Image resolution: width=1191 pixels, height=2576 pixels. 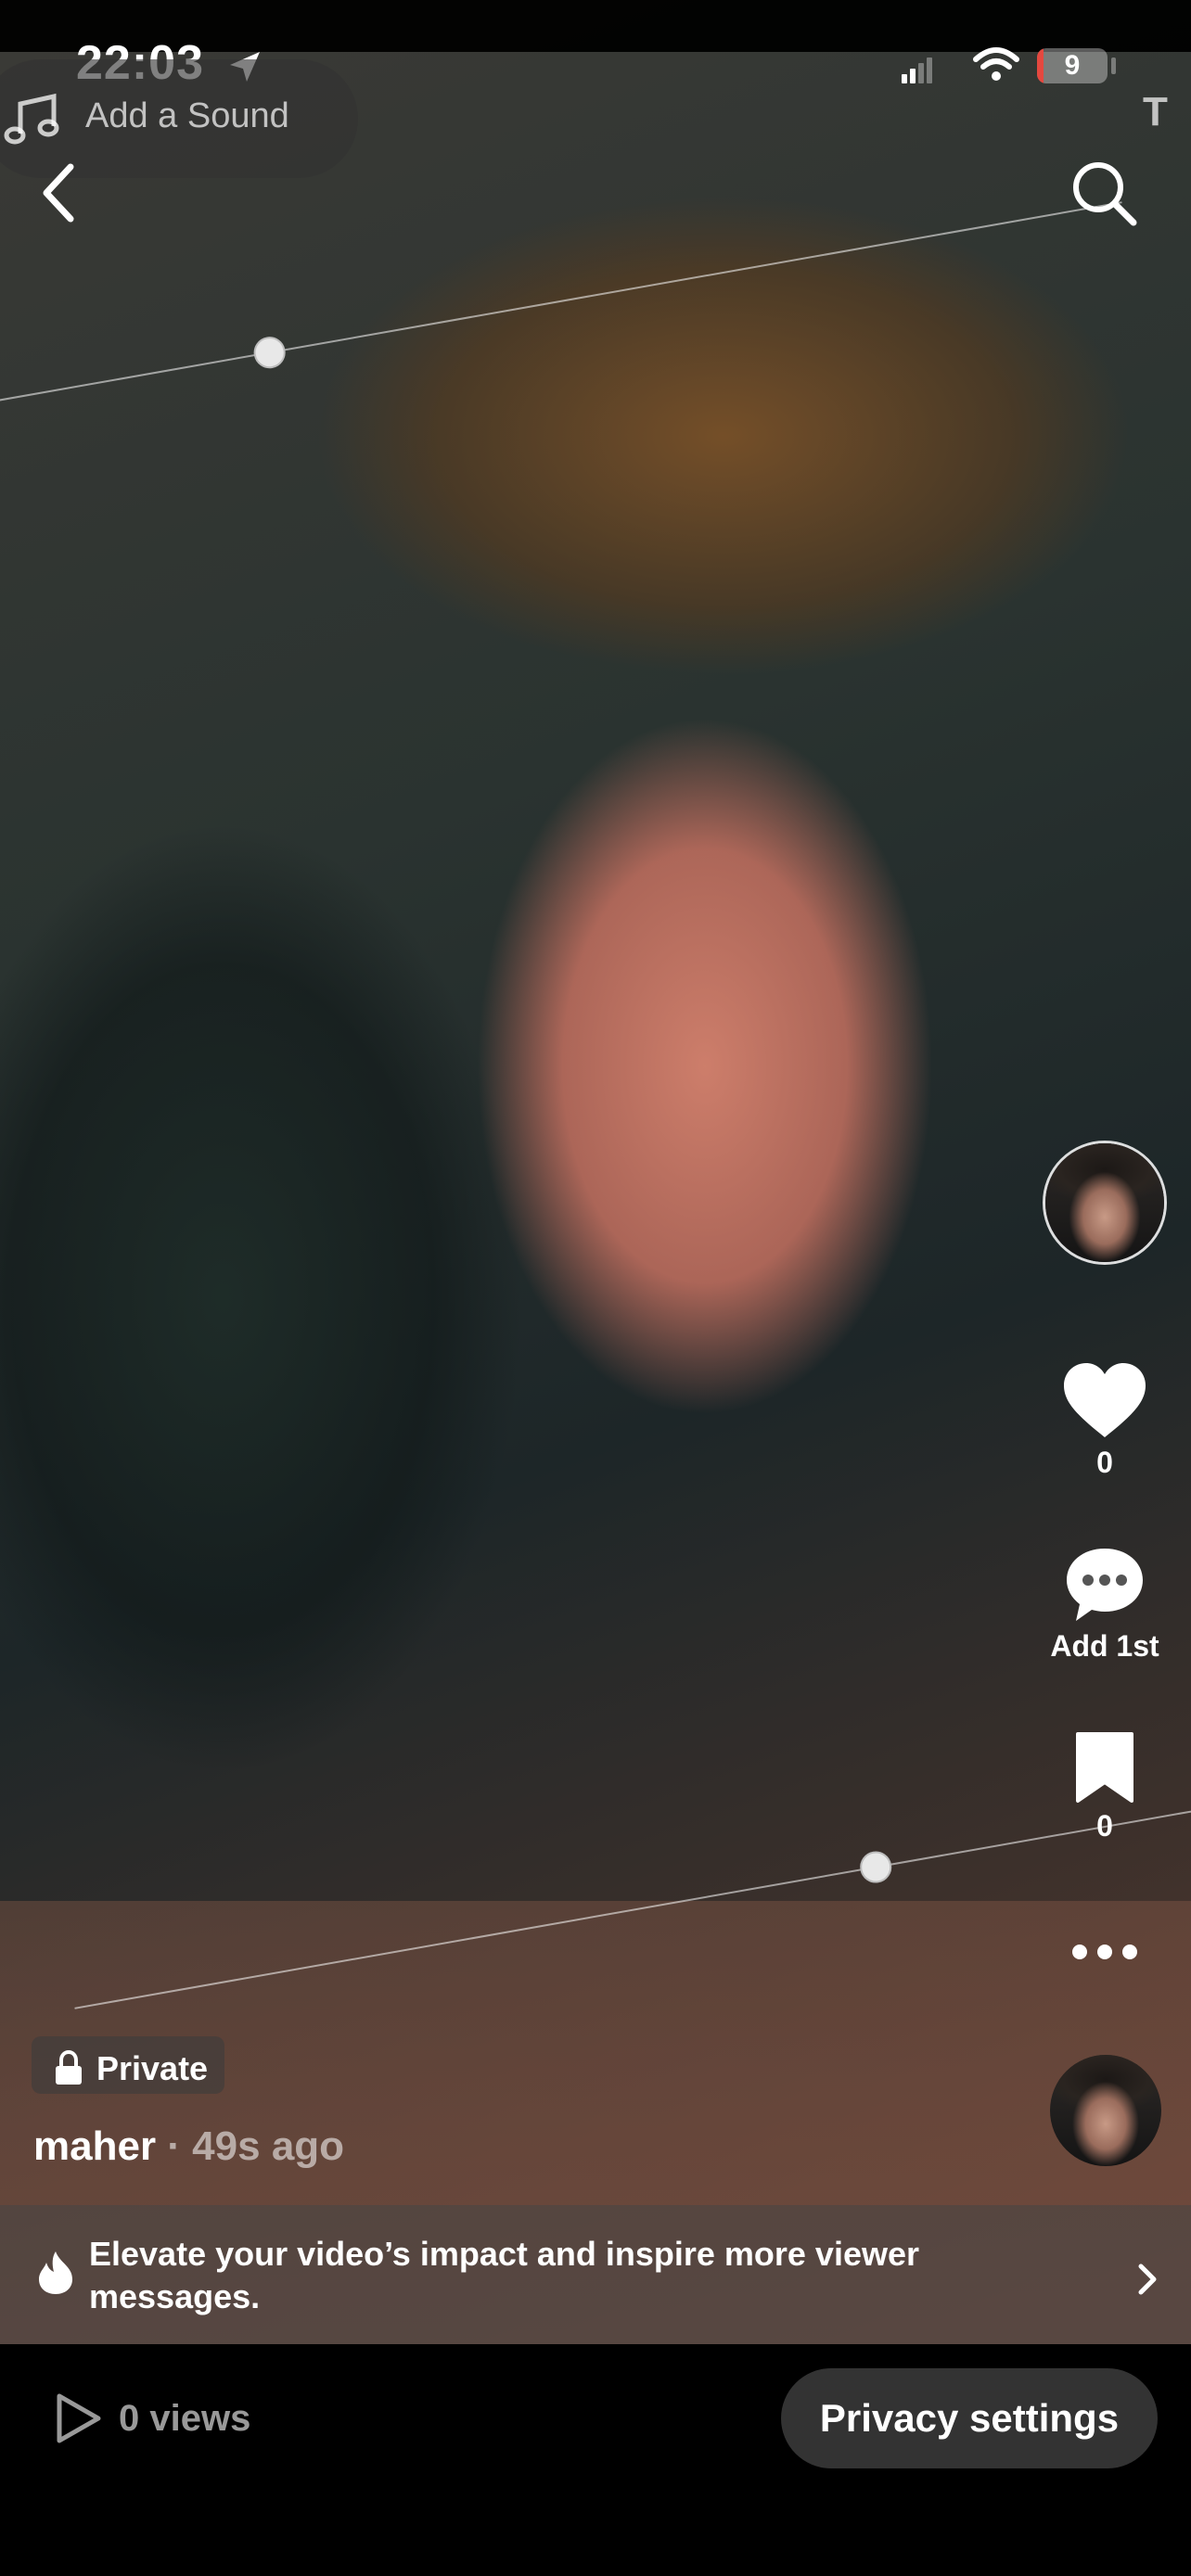 I want to click on author-line: maher · 49s ago, so click(x=188, y=2146).